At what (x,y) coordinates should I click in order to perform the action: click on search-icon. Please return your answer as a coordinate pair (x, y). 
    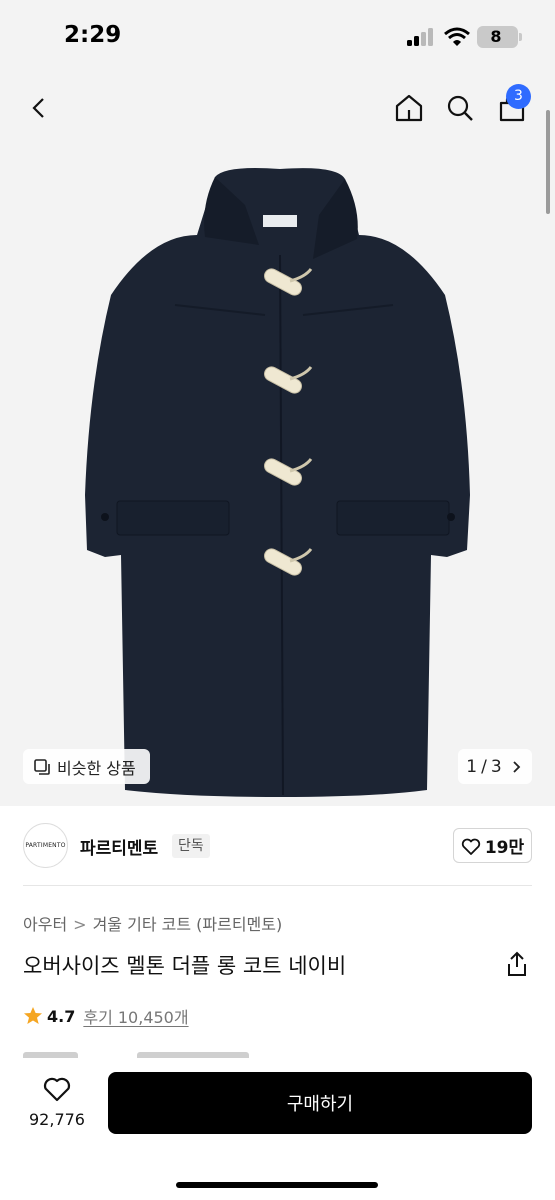
    Looking at the image, I should click on (460, 108).